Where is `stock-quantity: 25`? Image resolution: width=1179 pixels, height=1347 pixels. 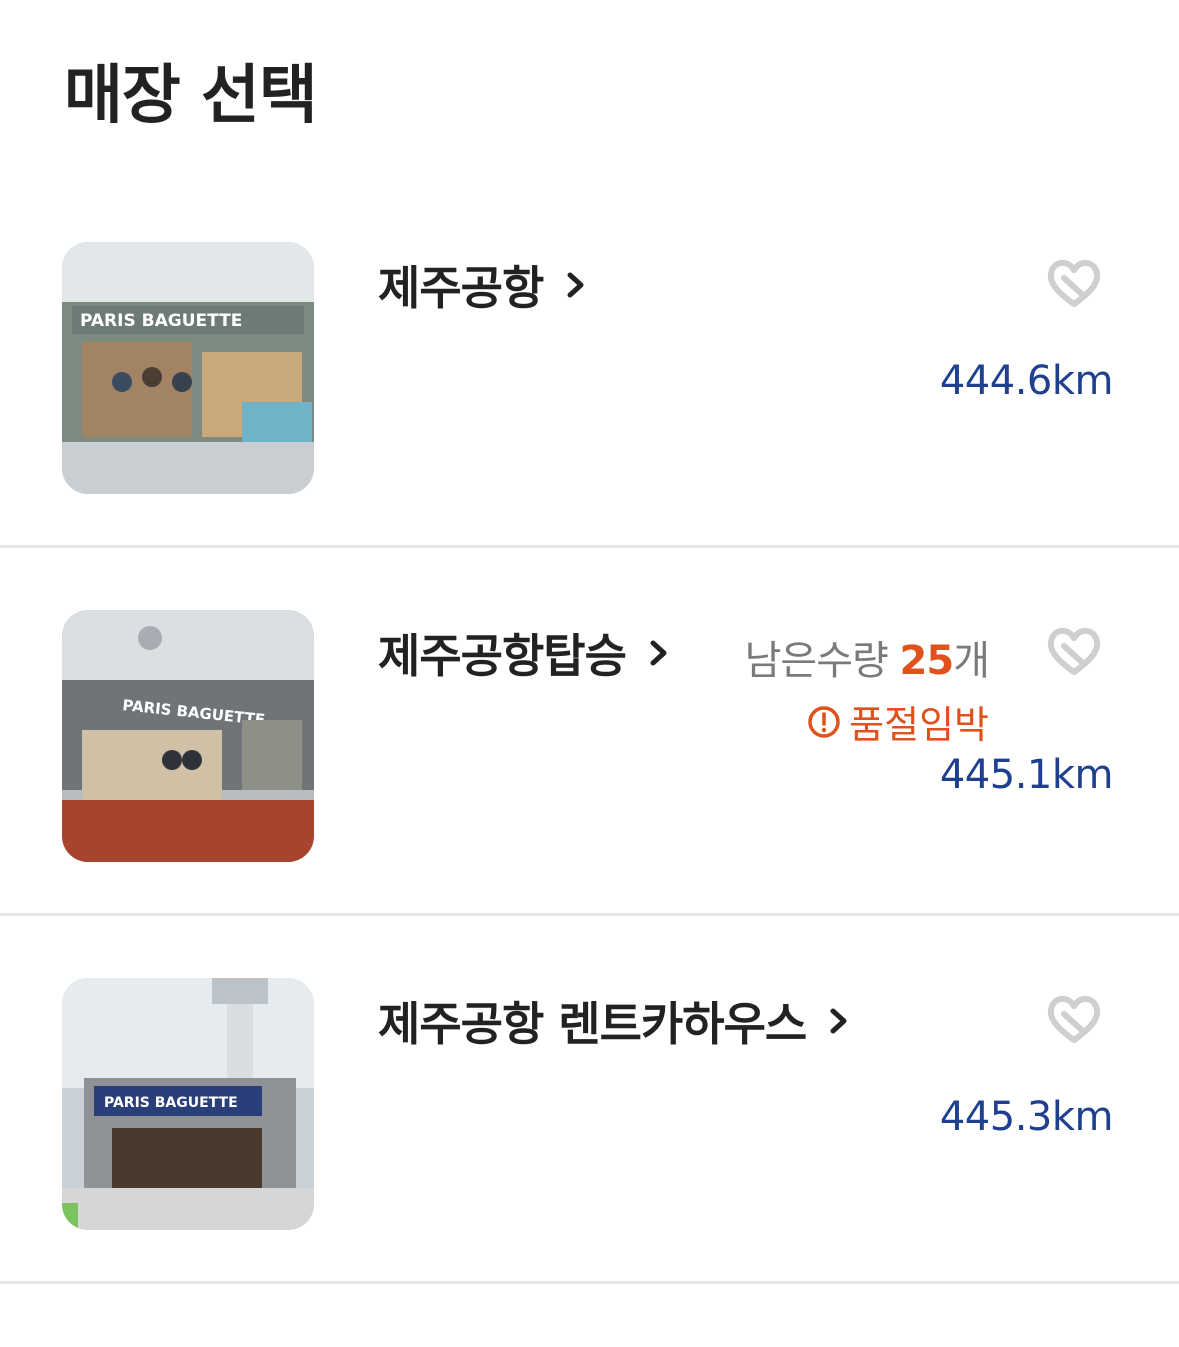 stock-quantity: 25 is located at coordinates (927, 661).